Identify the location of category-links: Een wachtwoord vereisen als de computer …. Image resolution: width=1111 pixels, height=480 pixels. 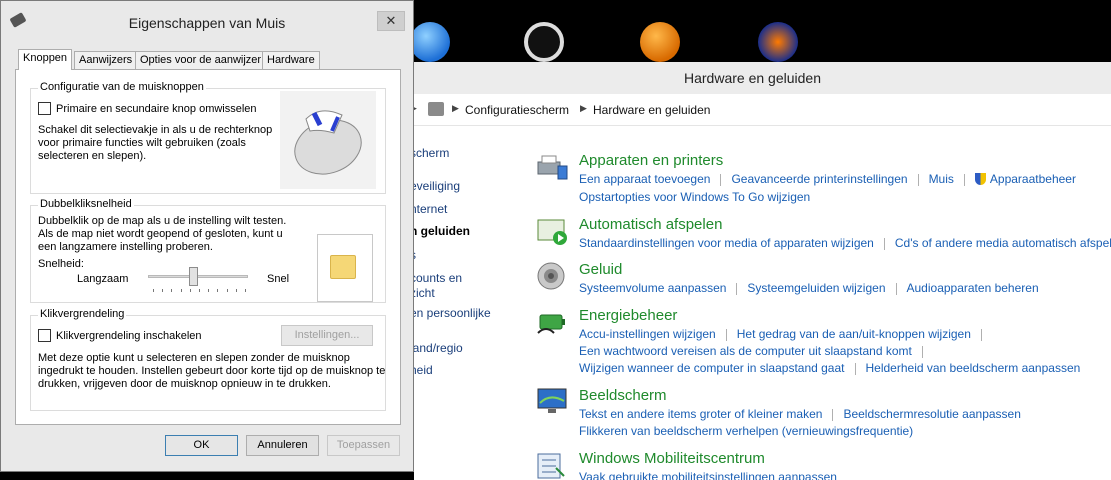
(756, 351).